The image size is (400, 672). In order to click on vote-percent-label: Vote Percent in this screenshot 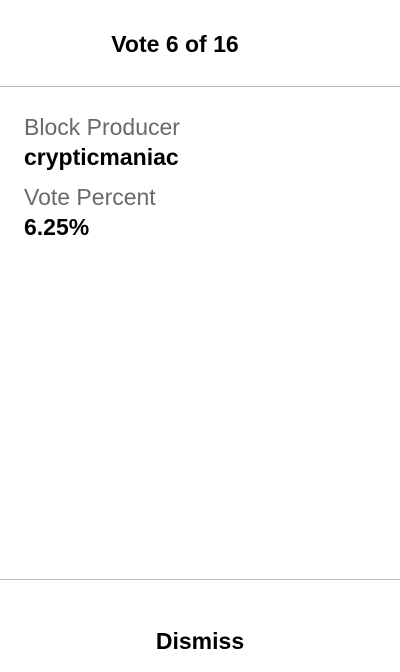, I will do `click(90, 197)`.